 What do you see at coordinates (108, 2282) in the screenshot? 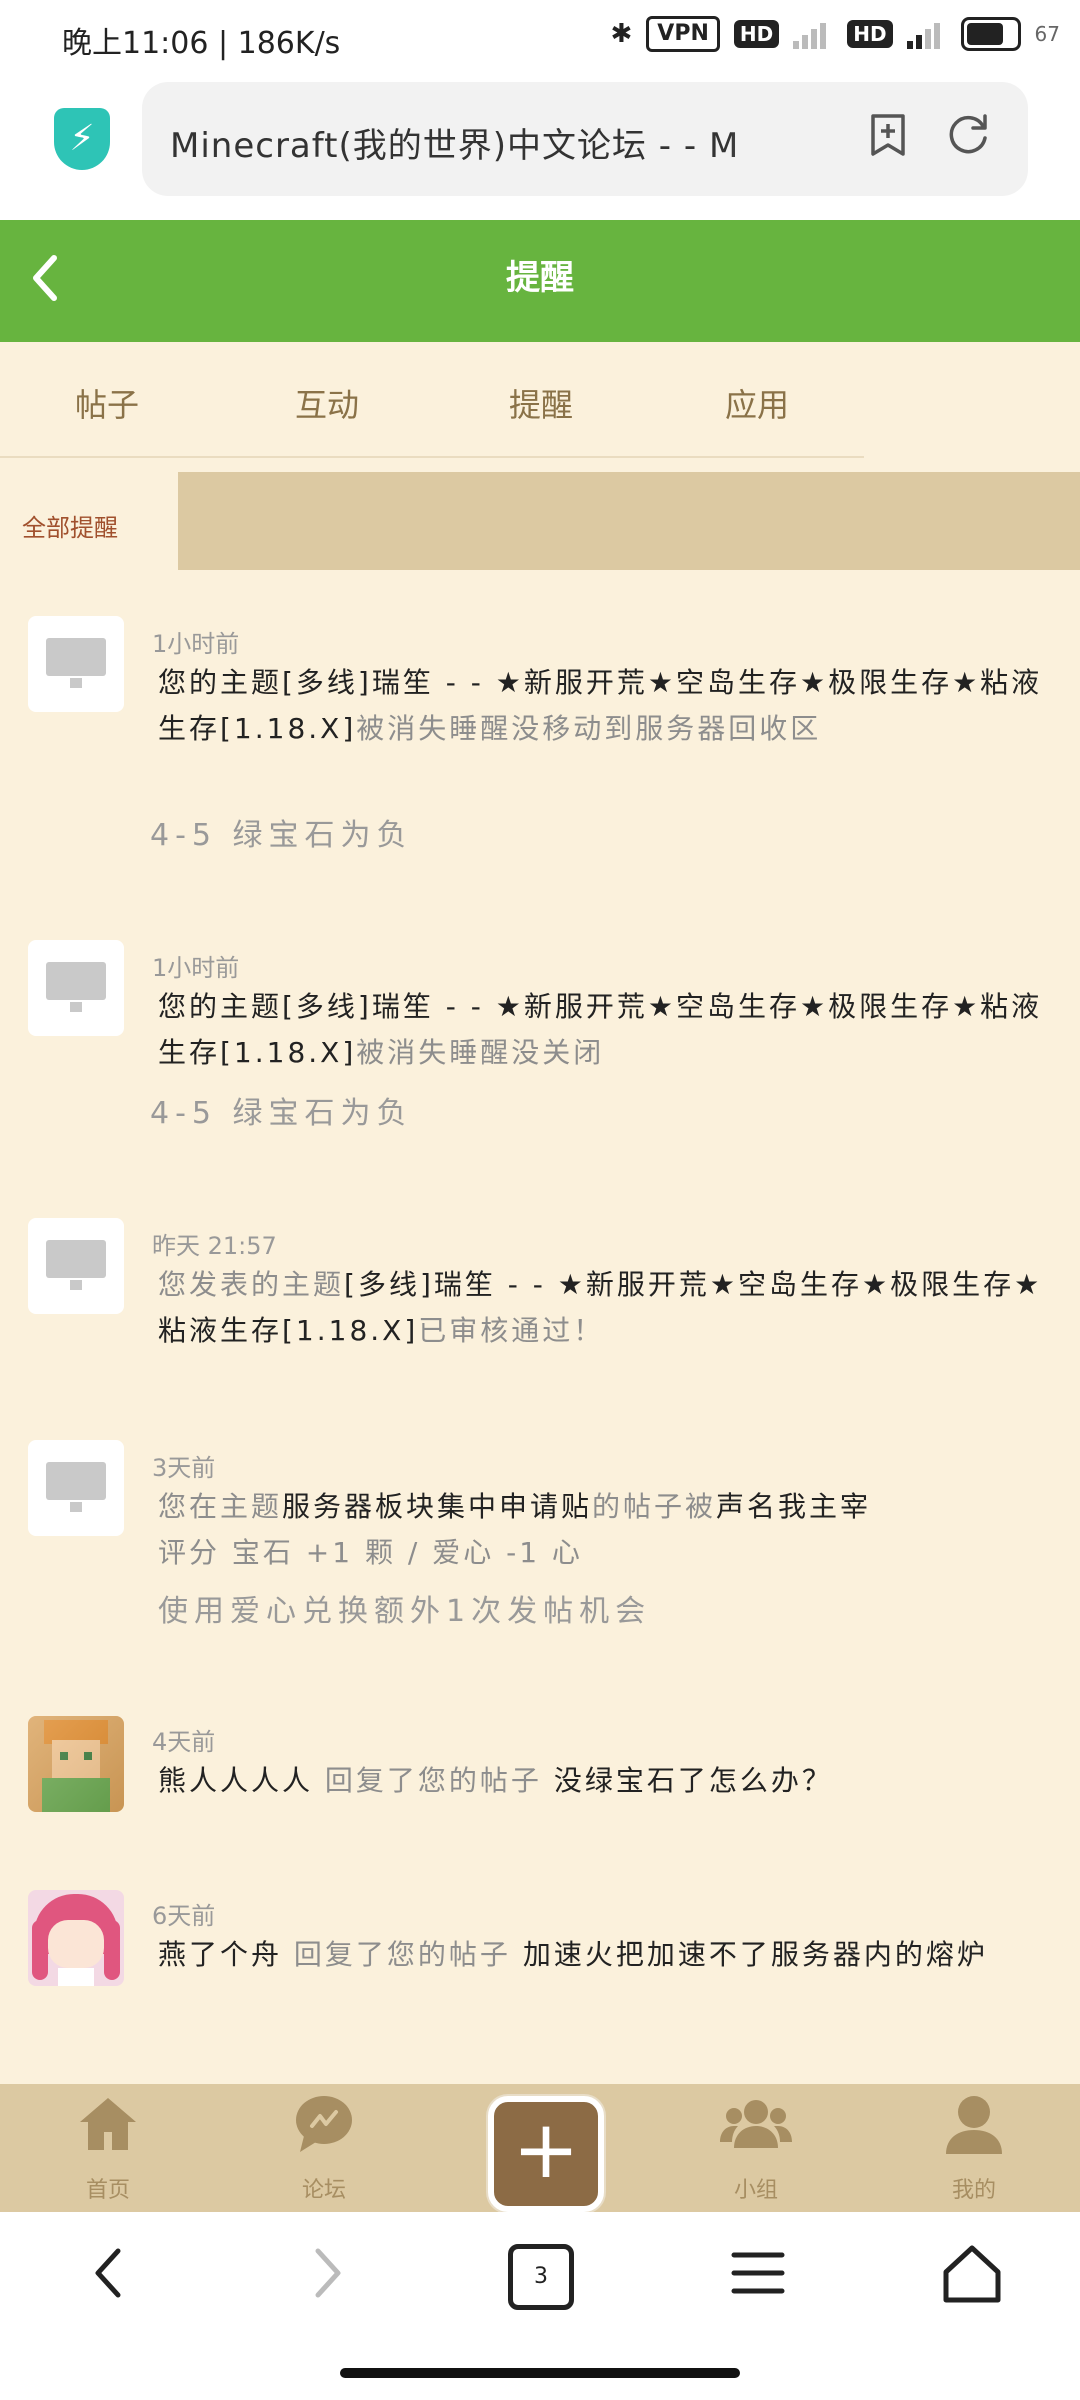
I see `browser-back-icon` at bounding box center [108, 2282].